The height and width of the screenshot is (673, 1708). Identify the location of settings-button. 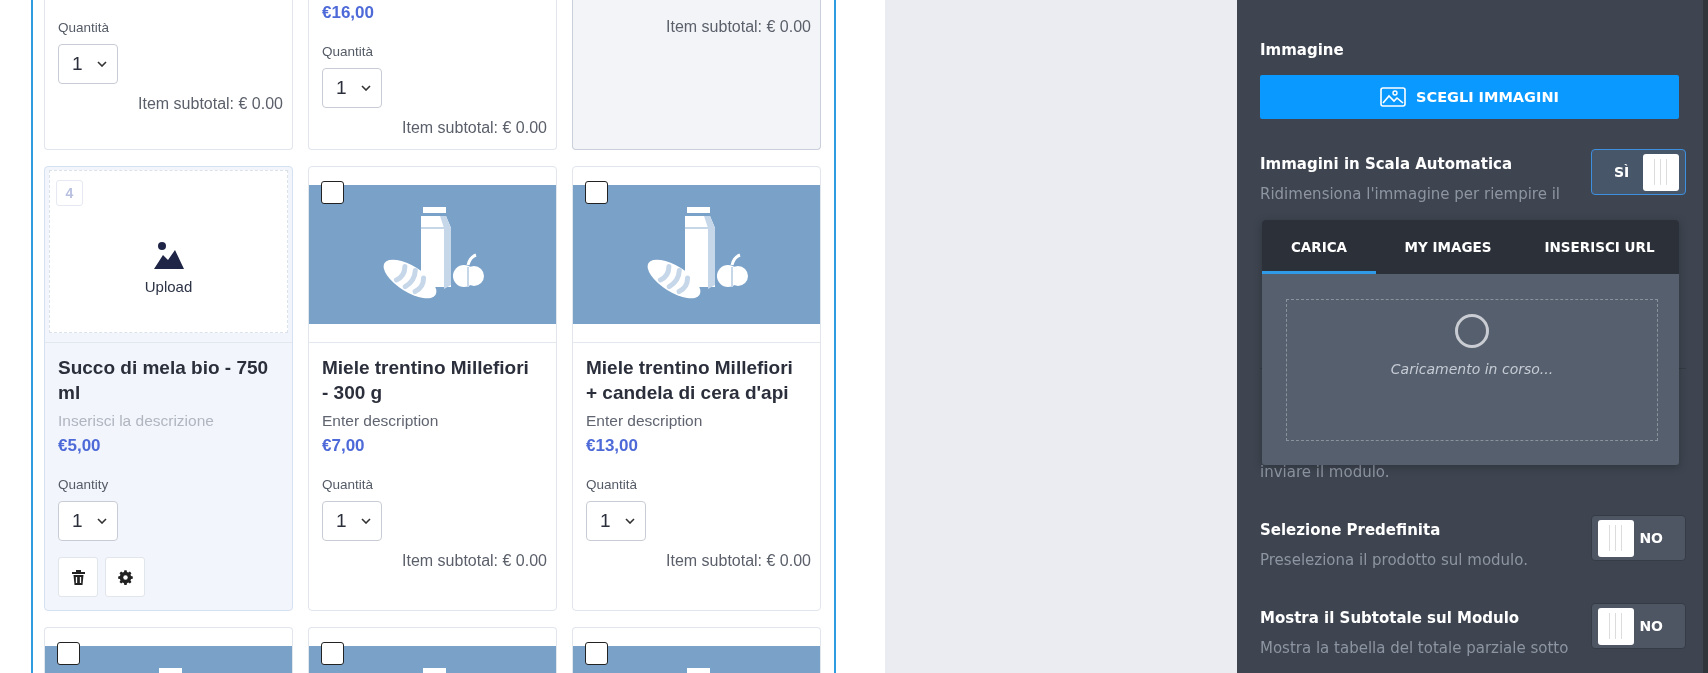
(125, 577).